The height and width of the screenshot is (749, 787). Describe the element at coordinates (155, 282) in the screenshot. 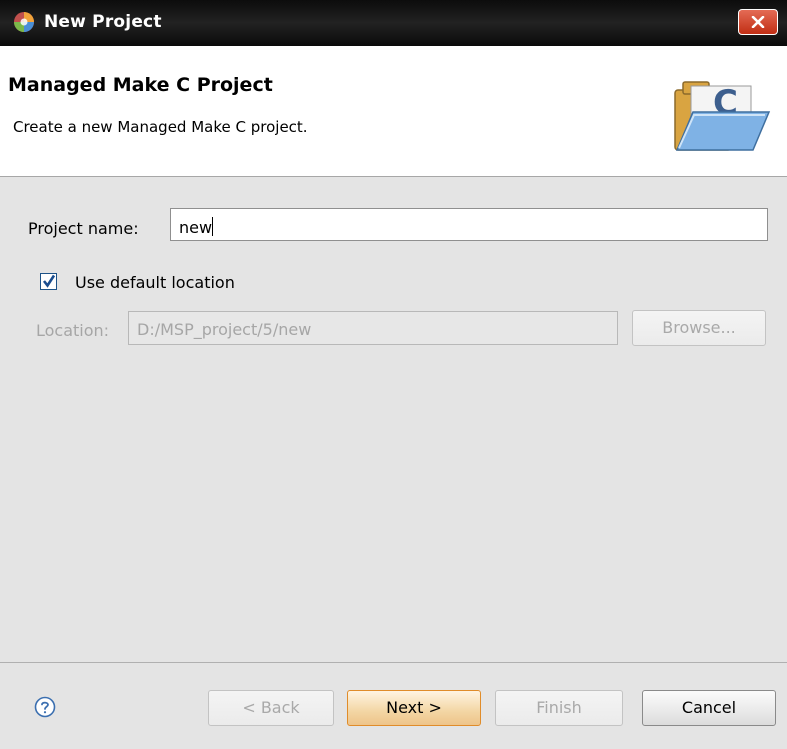

I see `use-default-location-label: Use default location` at that location.